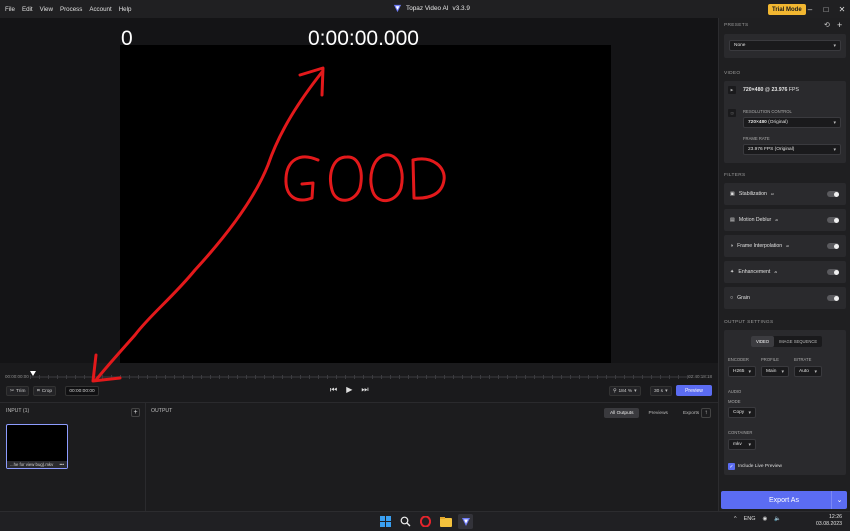 The height and width of the screenshot is (531, 850). Describe the element at coordinates (739, 371) in the screenshot. I see `encoder-value: H265` at that location.